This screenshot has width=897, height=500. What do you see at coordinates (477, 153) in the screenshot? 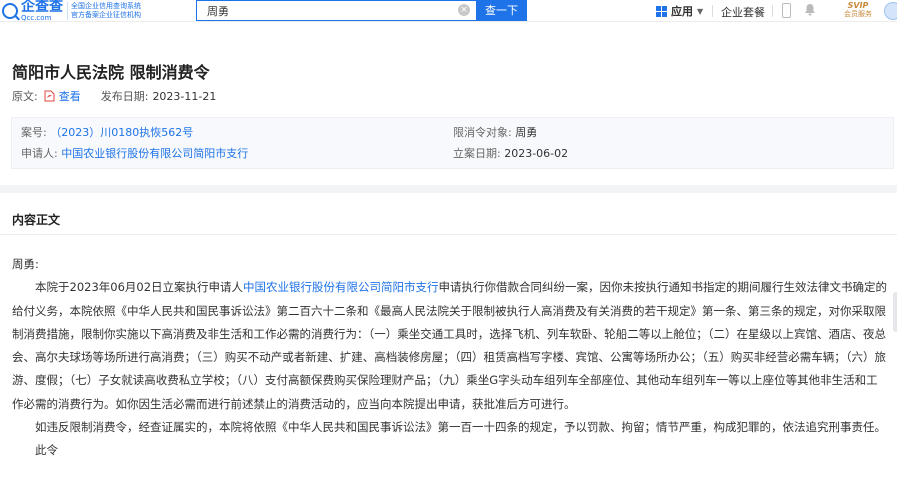
I see `filing-date-label: 立案日期:` at bounding box center [477, 153].